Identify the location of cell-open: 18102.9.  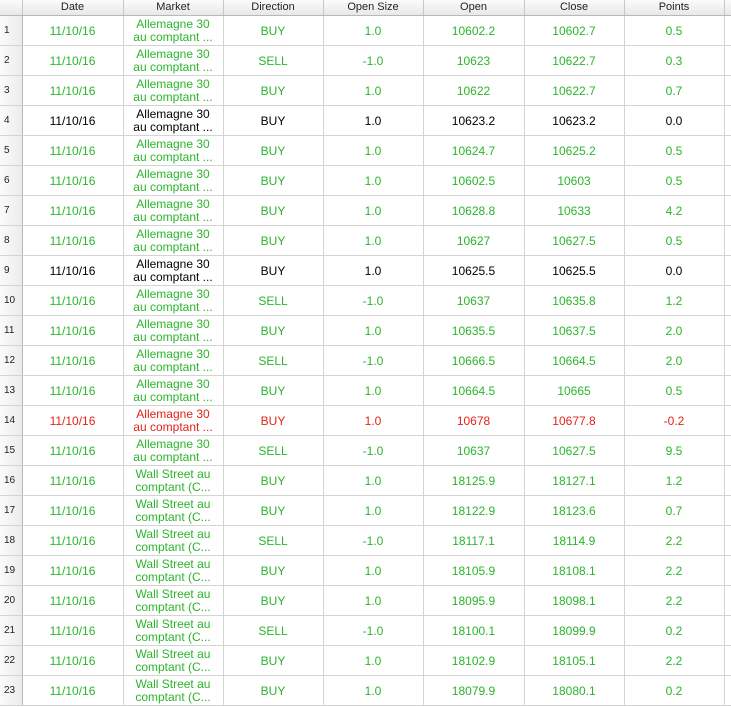
(474, 660).